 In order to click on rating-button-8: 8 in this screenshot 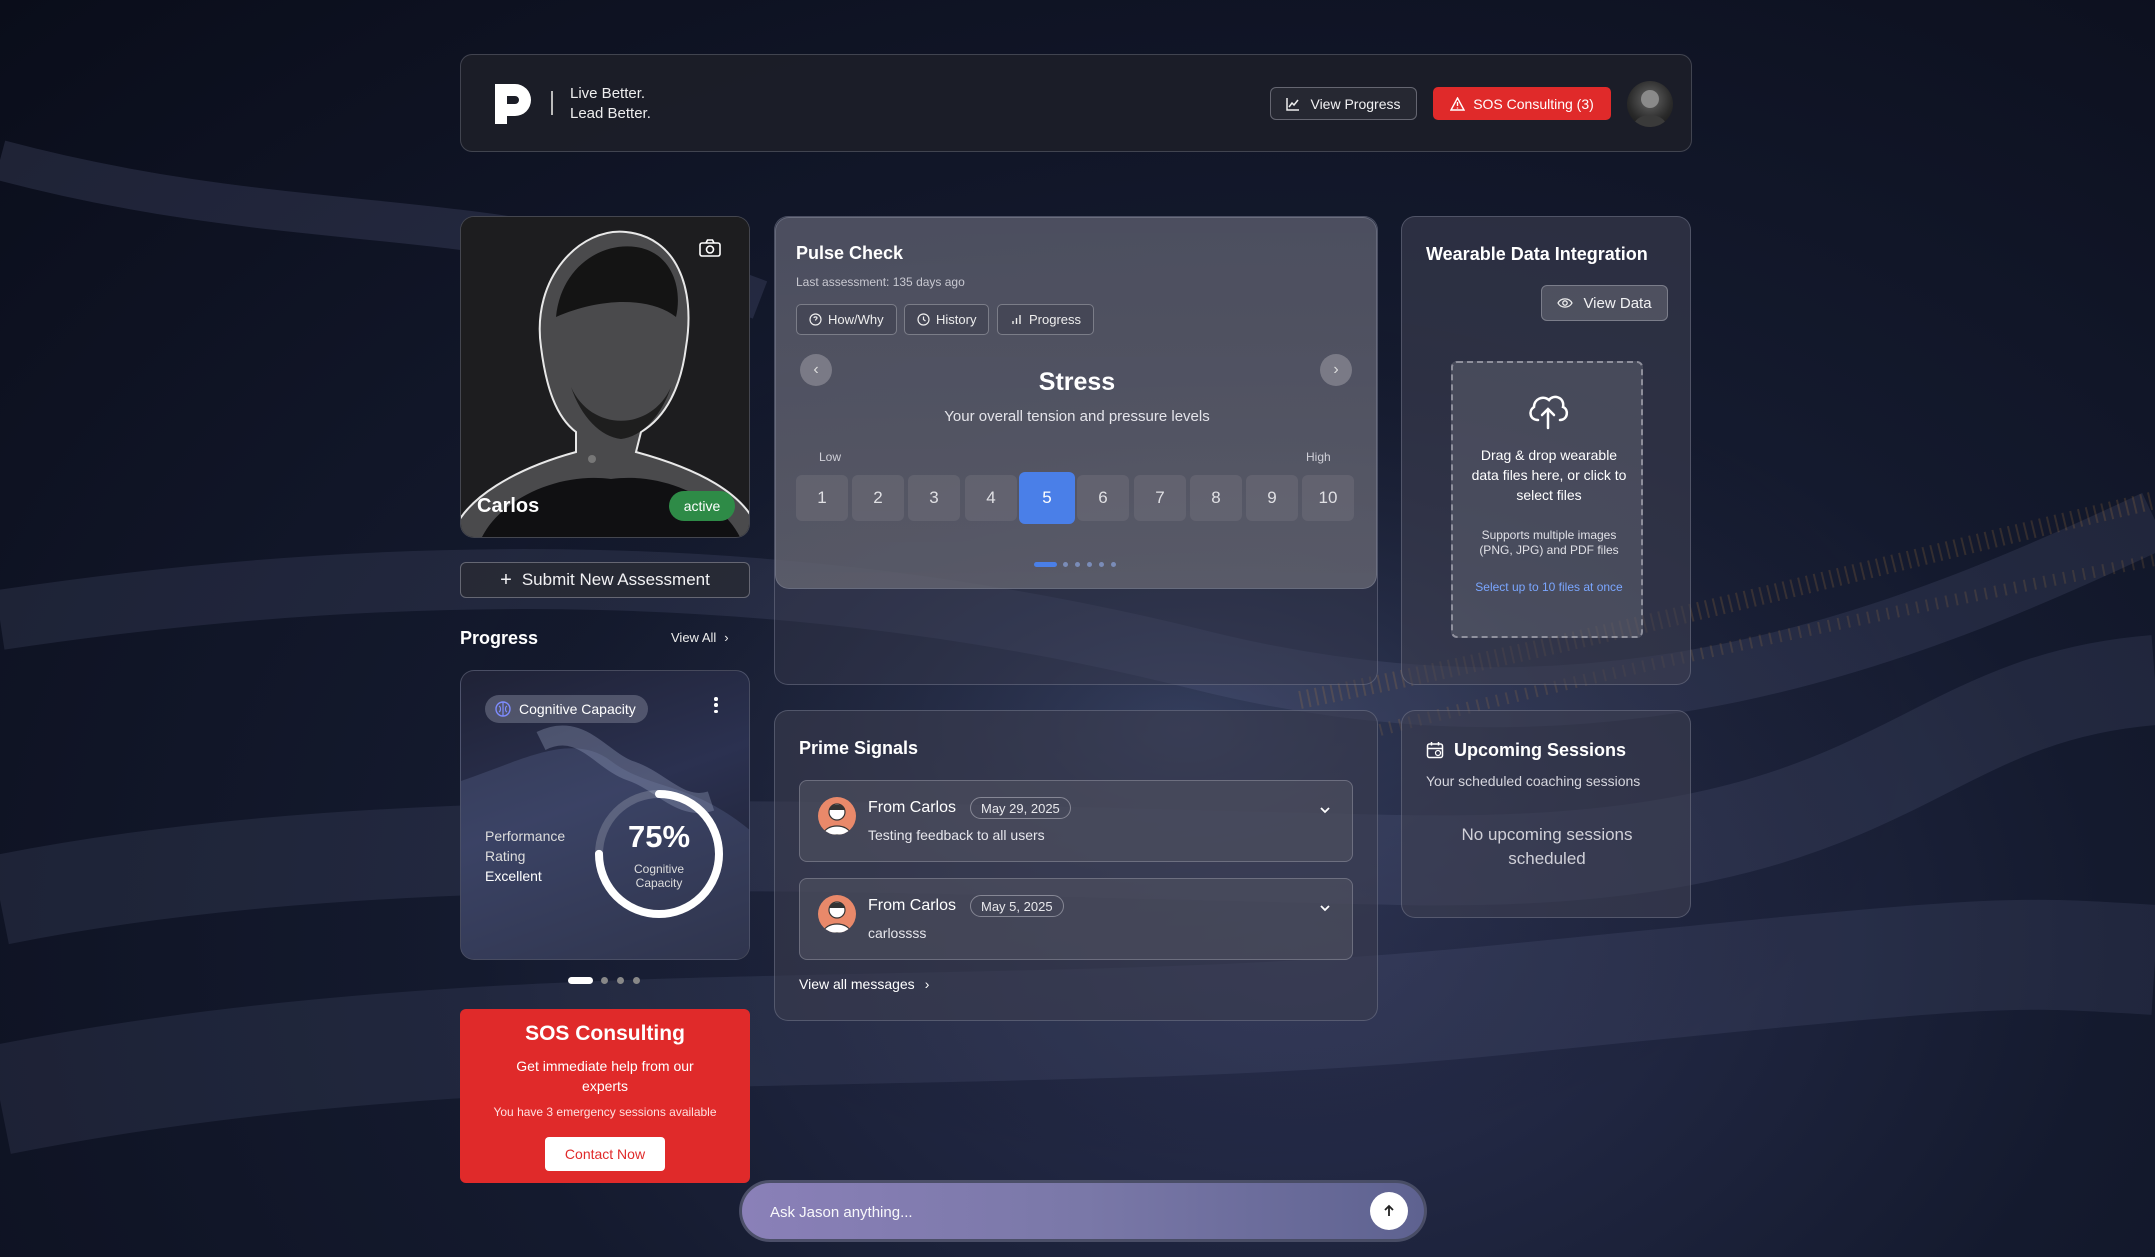, I will do `click(1216, 498)`.